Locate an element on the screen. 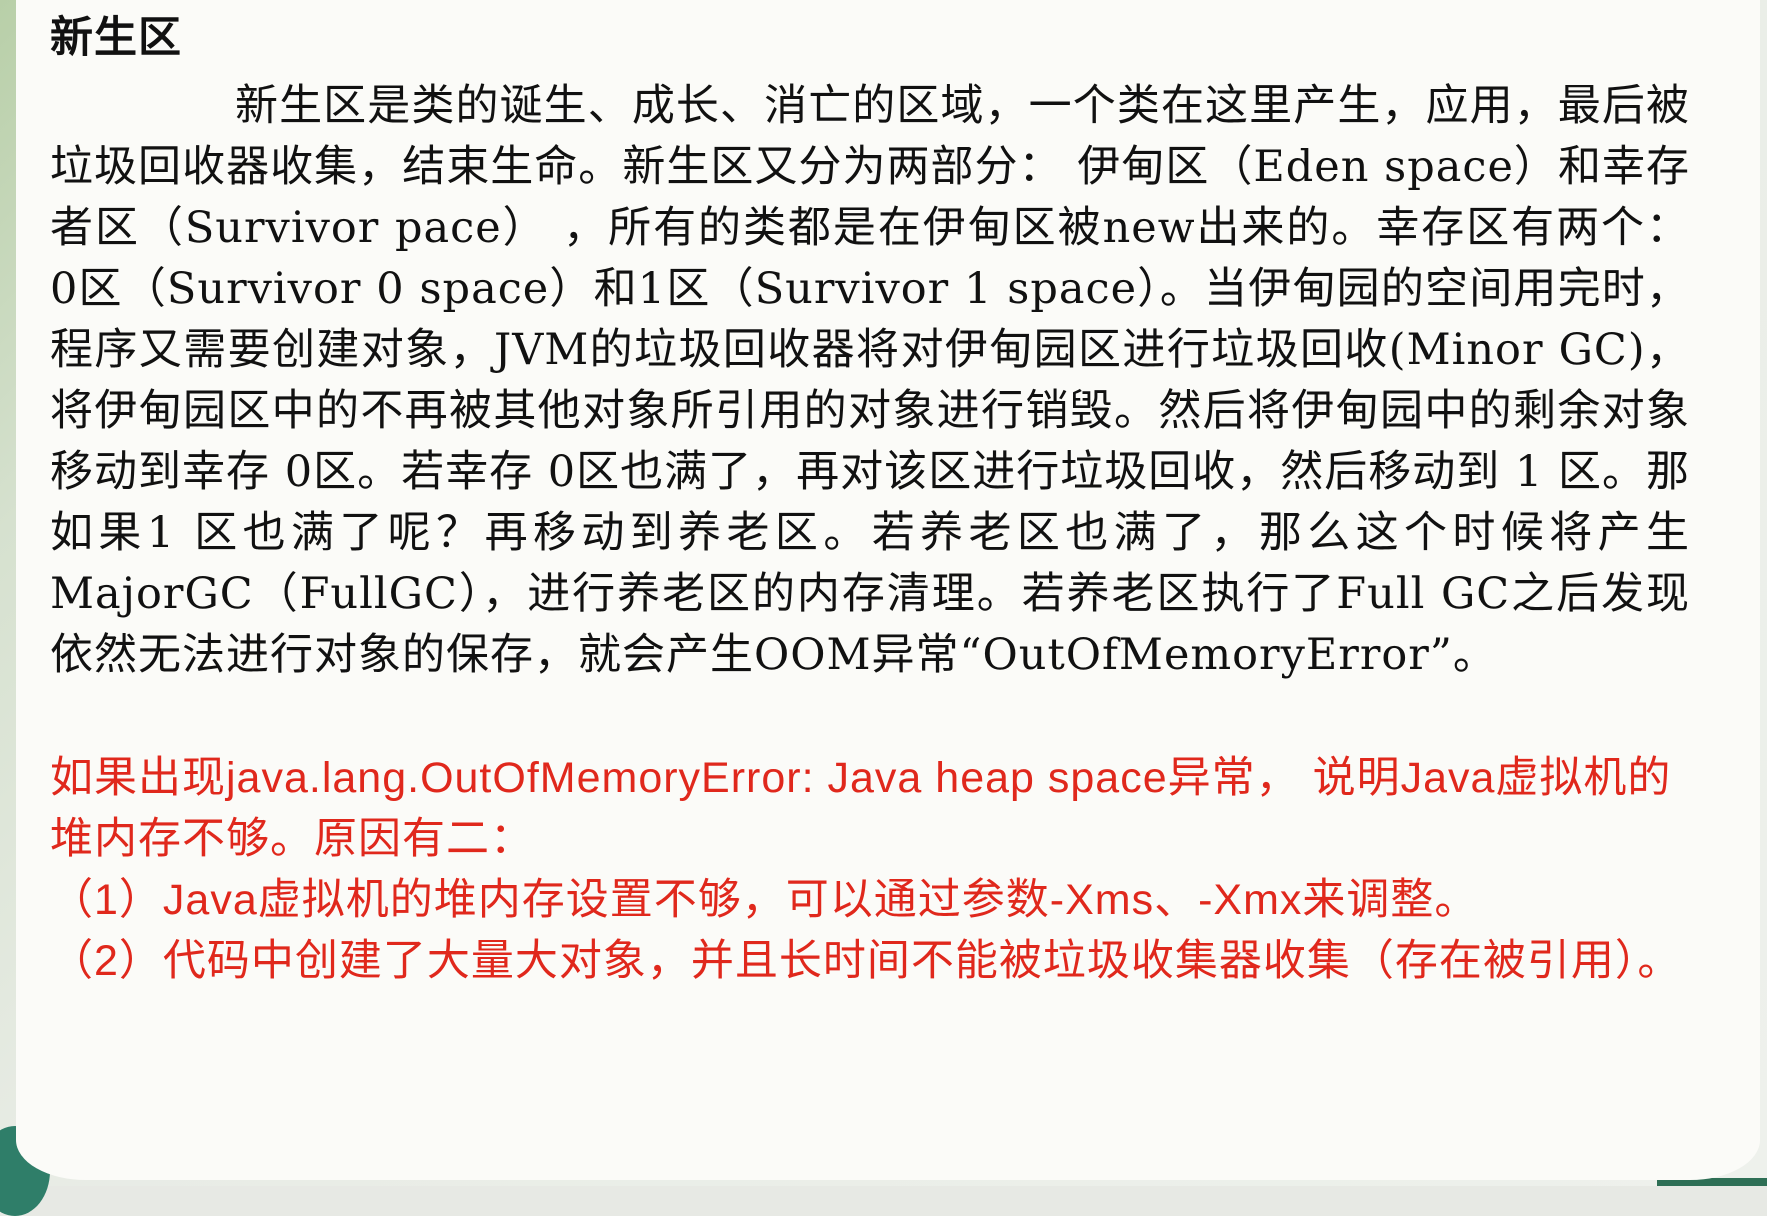  oom-reason-1: （1）Java虚拟机的堆内存设置不够，可以通过参数-Xms、-Xmx来调整。 is located at coordinates (764, 900).